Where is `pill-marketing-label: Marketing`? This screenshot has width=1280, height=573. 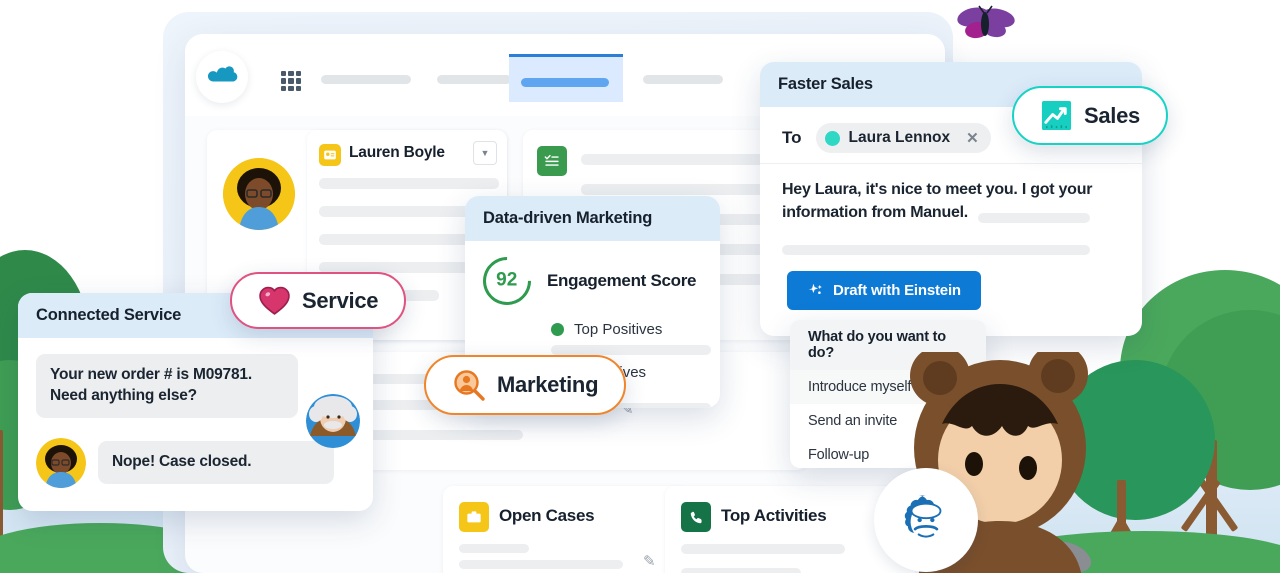
pill-marketing-label: Marketing is located at coordinates (548, 384).